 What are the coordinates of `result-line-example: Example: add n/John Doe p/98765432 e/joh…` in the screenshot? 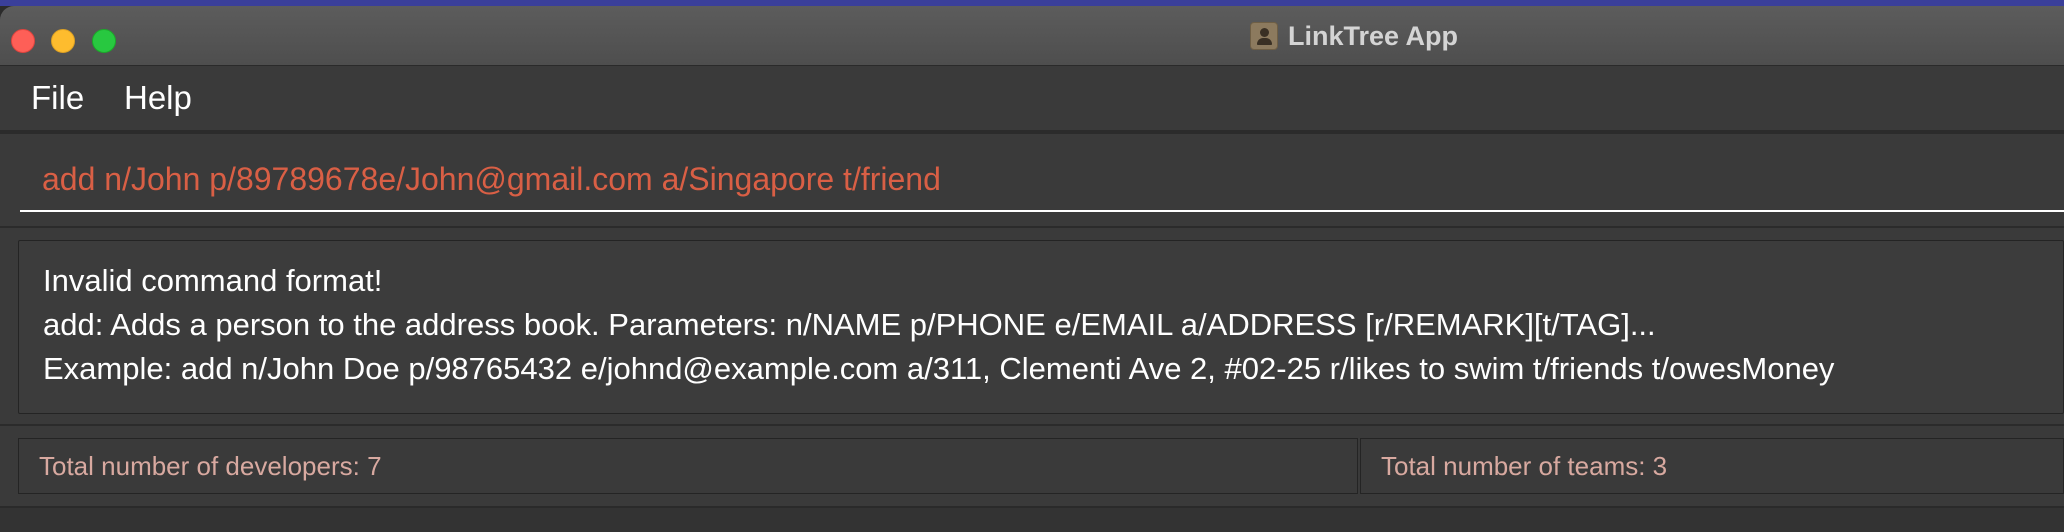 It's located at (939, 368).